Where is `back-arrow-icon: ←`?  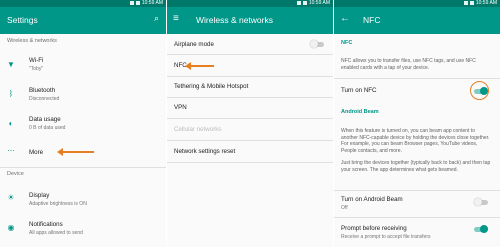
back-arrow-icon: ← is located at coordinates (345, 18).